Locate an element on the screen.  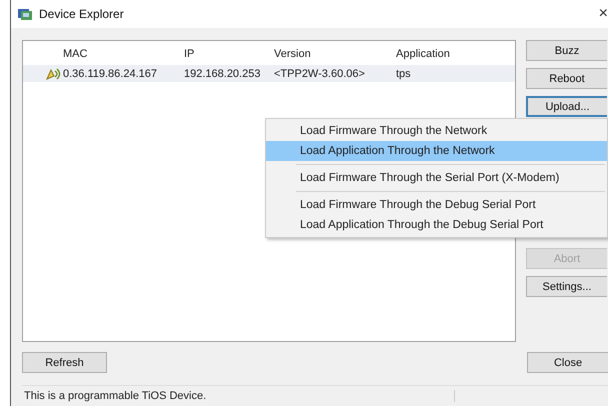
table-cell-text: 192.168.20.253 is located at coordinates (223, 74).